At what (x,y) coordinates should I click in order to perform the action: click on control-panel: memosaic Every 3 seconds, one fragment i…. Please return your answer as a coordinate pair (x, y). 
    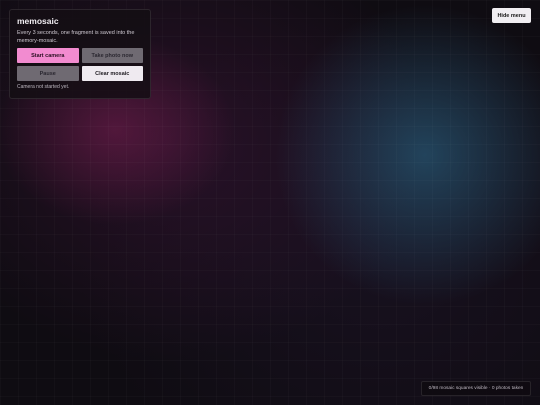
    Looking at the image, I should click on (80, 54).